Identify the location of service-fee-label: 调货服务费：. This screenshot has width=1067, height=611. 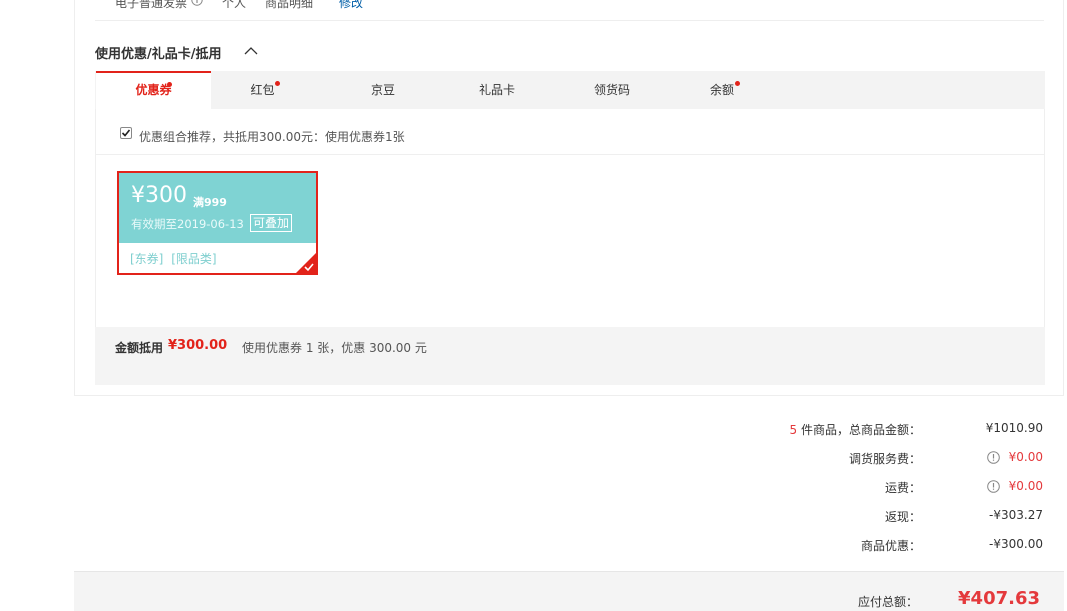
(884, 459).